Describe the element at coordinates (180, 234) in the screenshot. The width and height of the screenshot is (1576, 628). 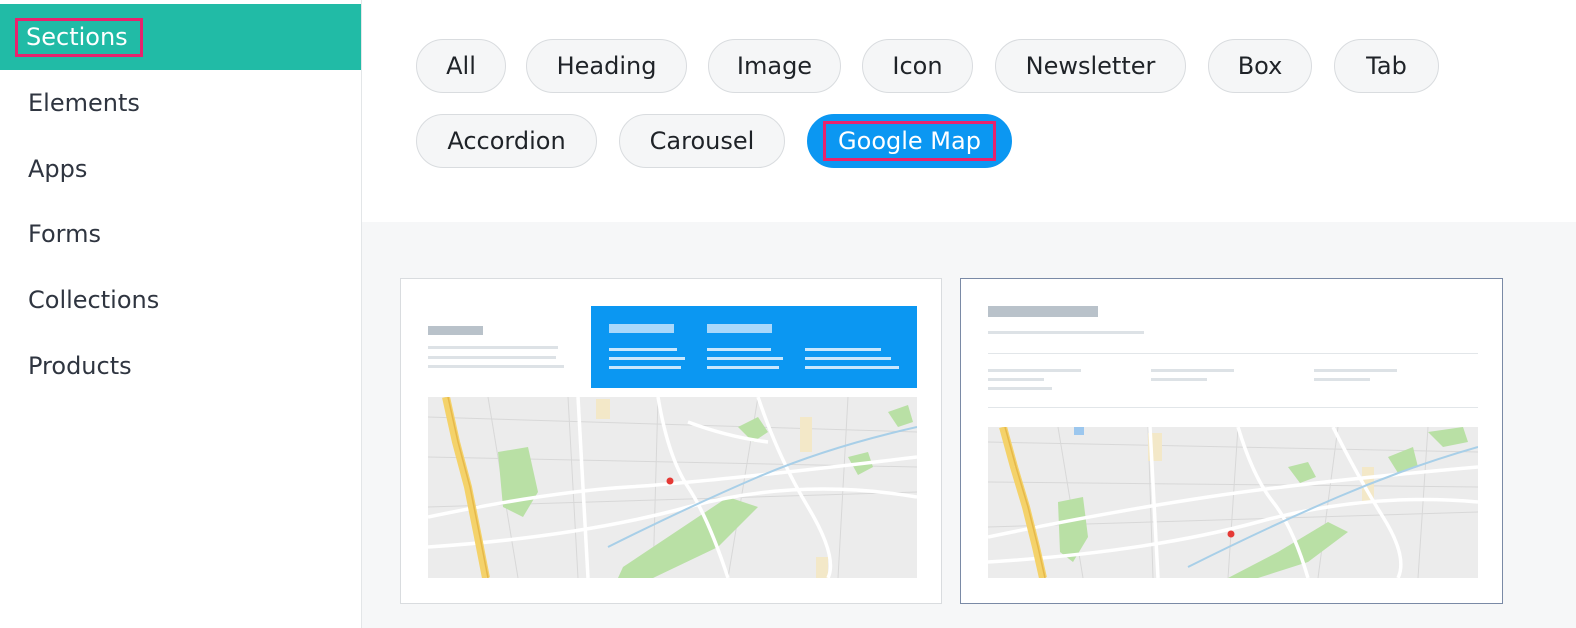
I see `sidebar-item-forms: Forms` at that location.